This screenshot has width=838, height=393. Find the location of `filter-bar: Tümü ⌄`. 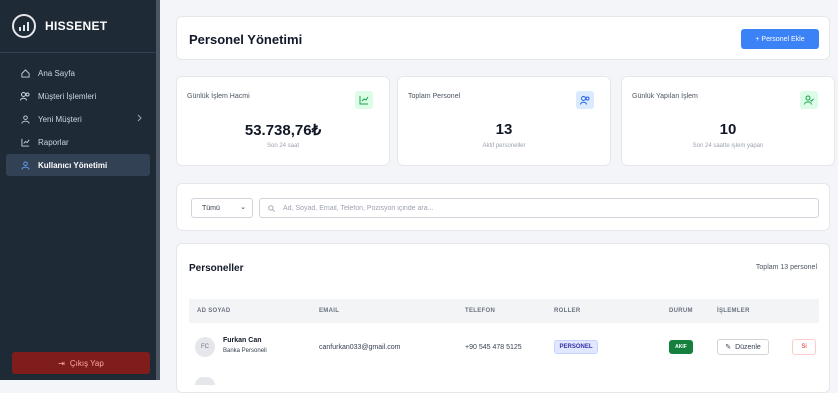

filter-bar: Tümü ⌄ is located at coordinates (503, 207).